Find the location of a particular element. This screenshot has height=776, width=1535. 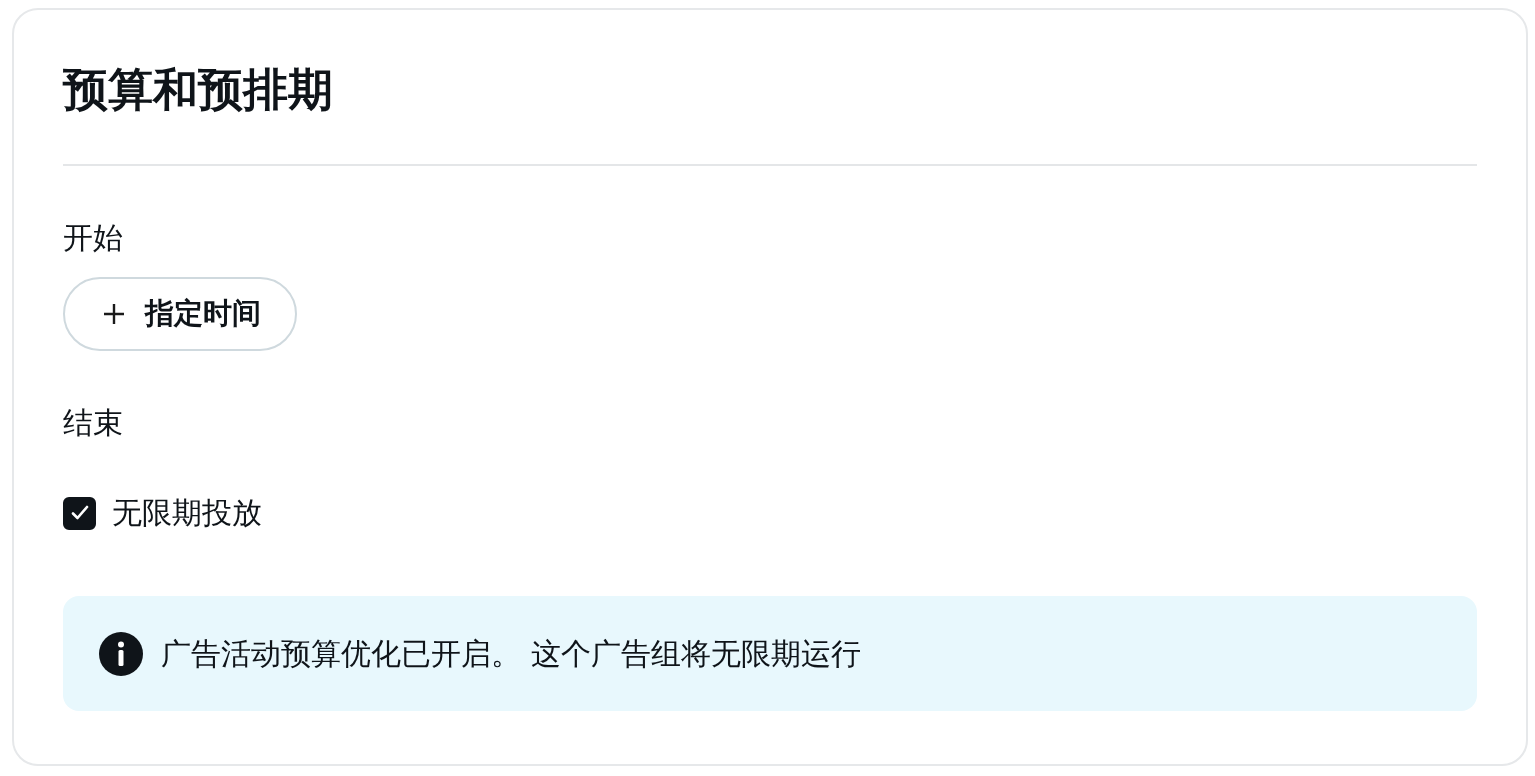

info-message: 广告活动预算优化已开启。 这个广告组将无限期运行 is located at coordinates (511, 653).